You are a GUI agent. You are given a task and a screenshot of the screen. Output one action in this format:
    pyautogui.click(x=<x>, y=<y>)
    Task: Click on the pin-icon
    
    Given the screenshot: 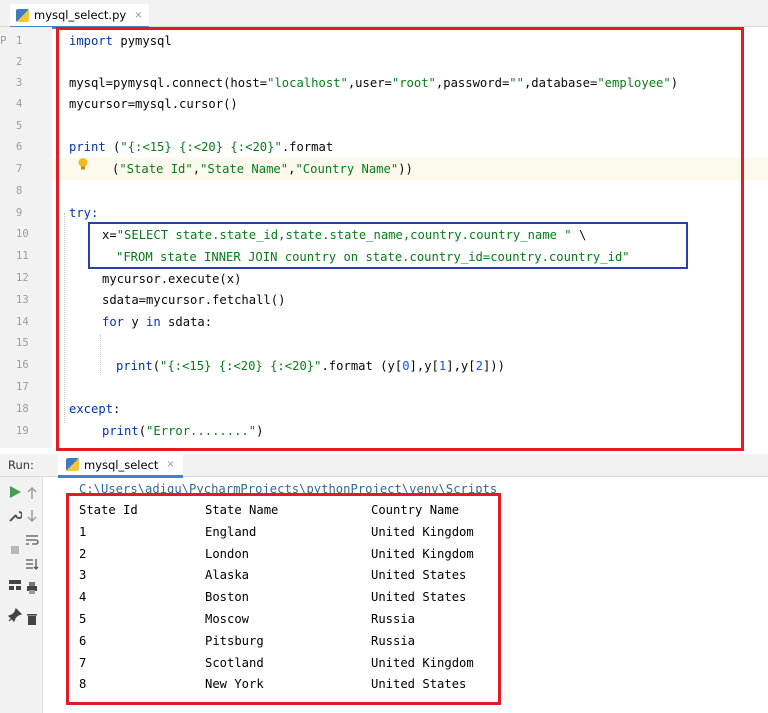 What is the action you would take?
    pyautogui.click(x=15, y=615)
    